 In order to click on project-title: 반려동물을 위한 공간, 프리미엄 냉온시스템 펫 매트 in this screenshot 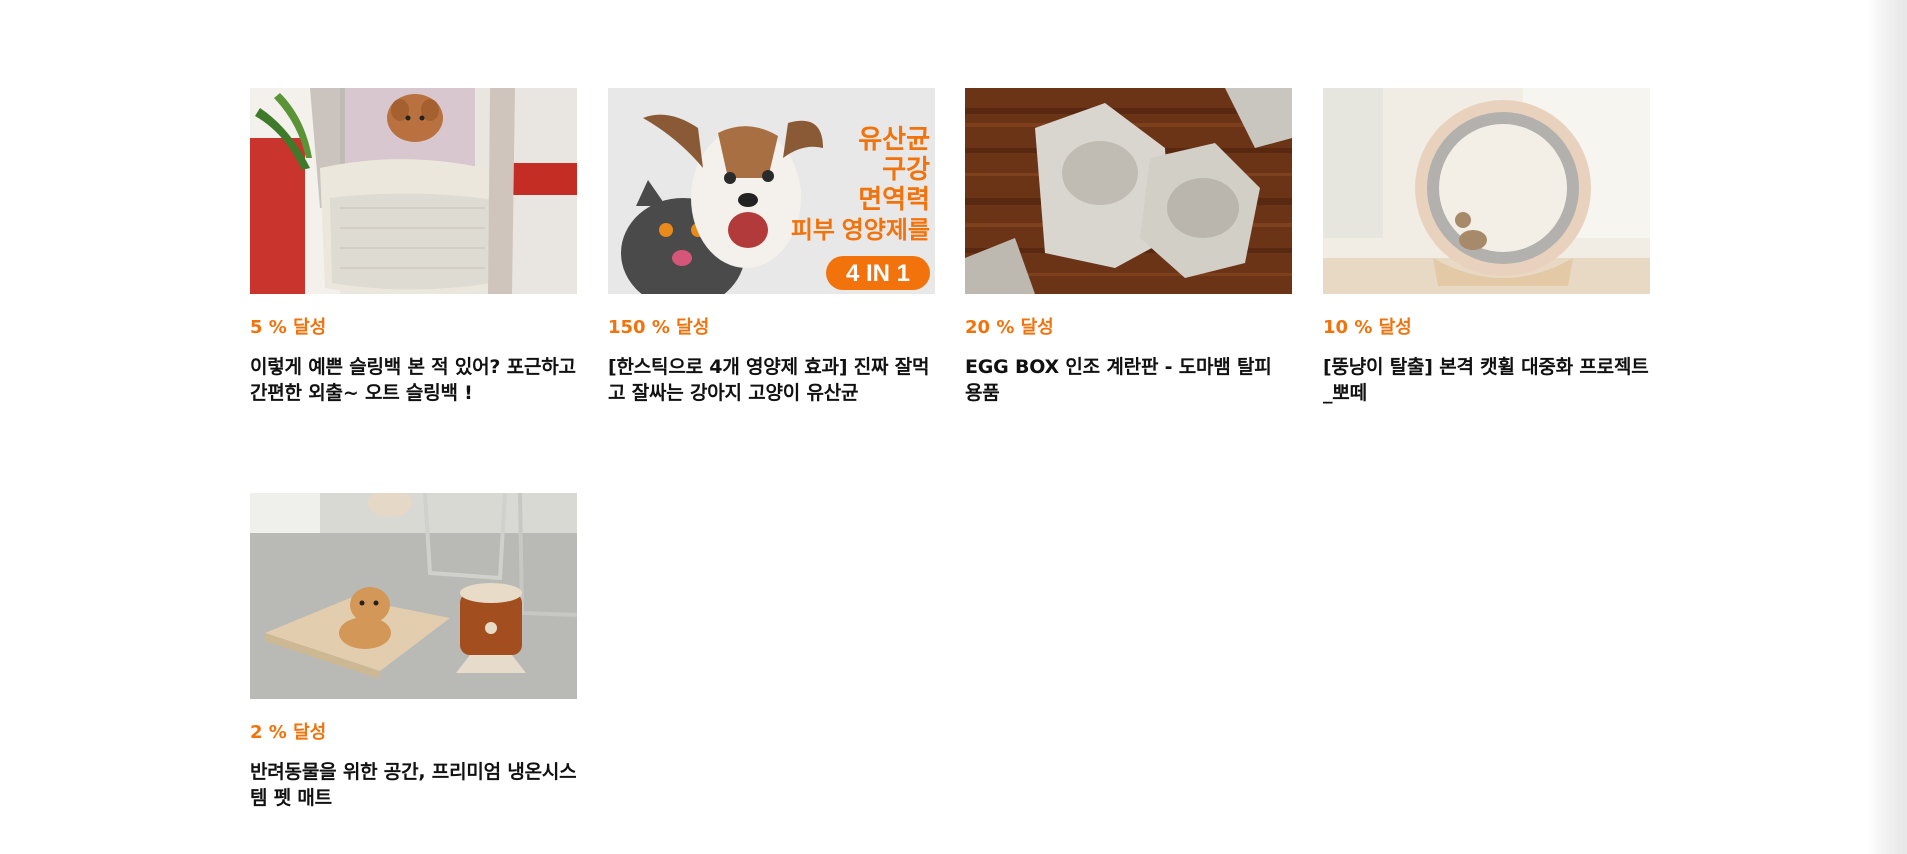, I will do `click(413, 785)`.